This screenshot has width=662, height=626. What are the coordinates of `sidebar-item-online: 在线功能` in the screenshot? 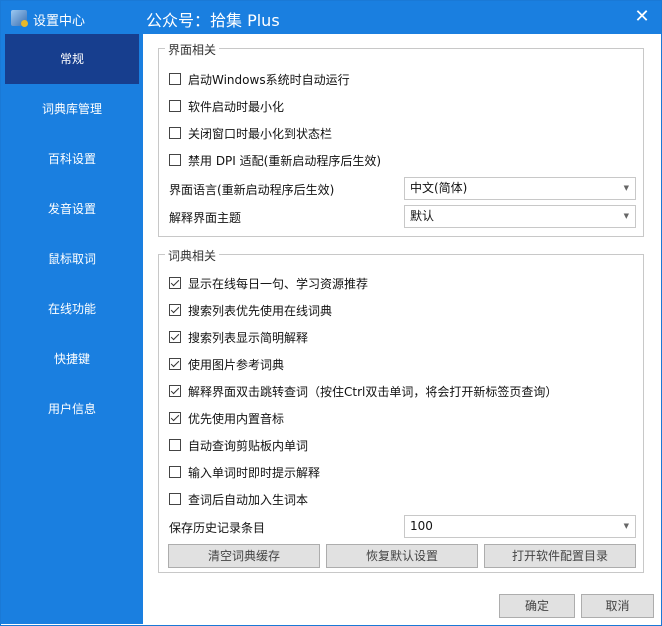 It's located at (72, 309).